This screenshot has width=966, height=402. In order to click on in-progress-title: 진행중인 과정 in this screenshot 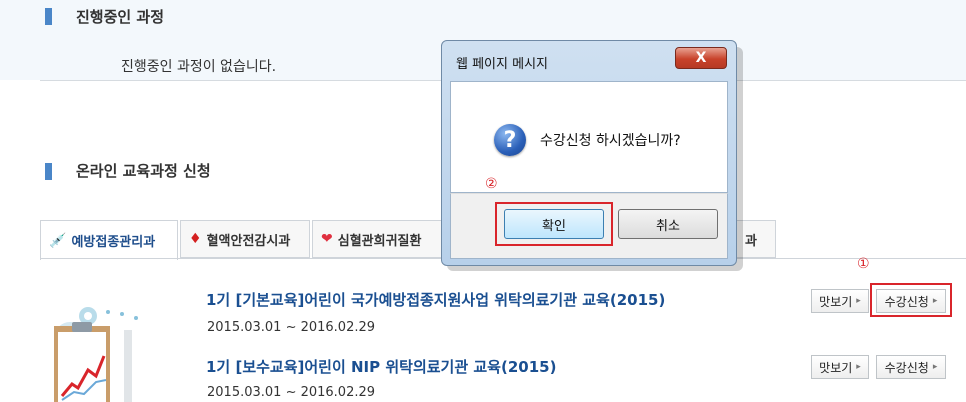, I will do `click(120, 17)`.